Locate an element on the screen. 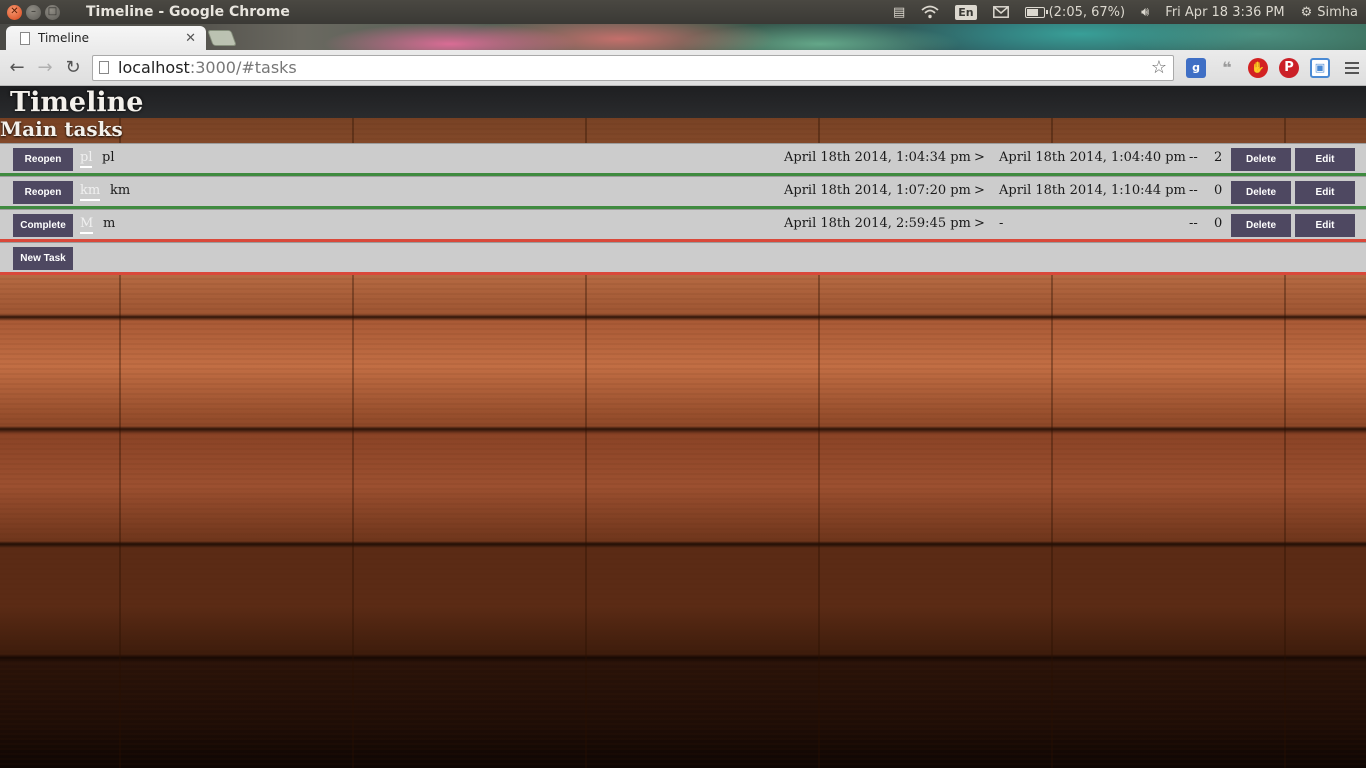 The width and height of the screenshot is (1366, 768). task-start-time: April 18th 2014, 1:04:34 pm is located at coordinates (877, 157).